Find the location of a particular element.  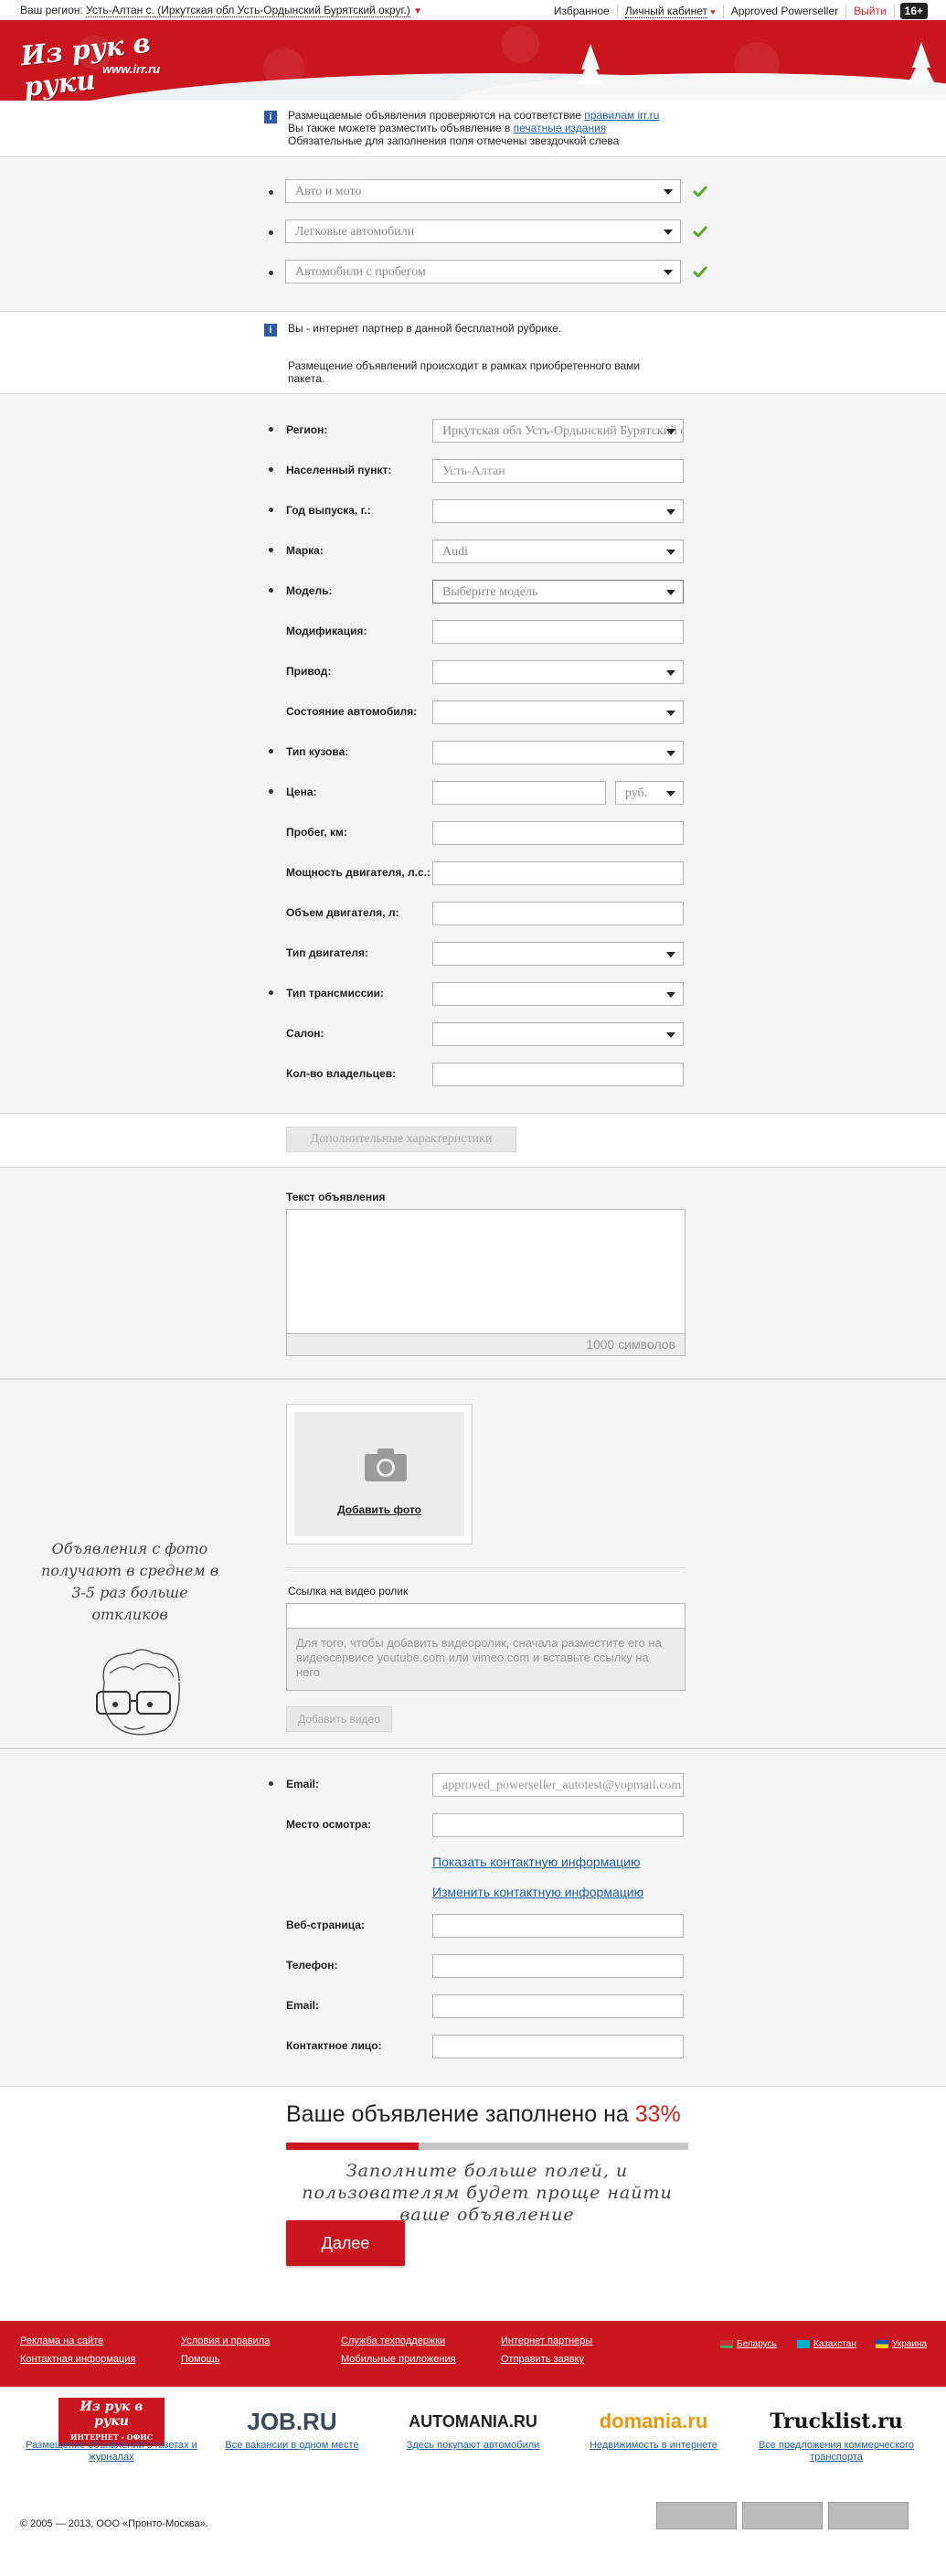

category-select-3: Автомобили с пробегом is located at coordinates (483, 271).